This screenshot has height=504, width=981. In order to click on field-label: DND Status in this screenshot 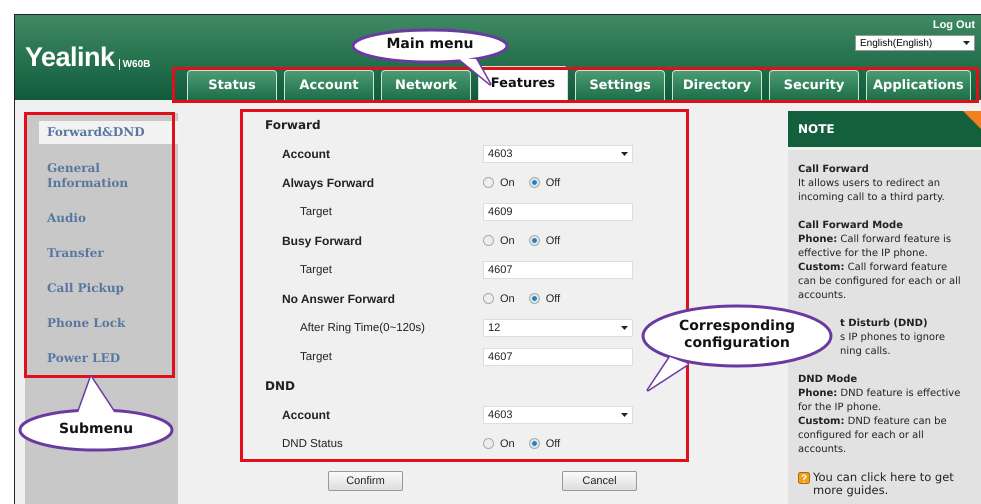, I will do `click(313, 444)`.